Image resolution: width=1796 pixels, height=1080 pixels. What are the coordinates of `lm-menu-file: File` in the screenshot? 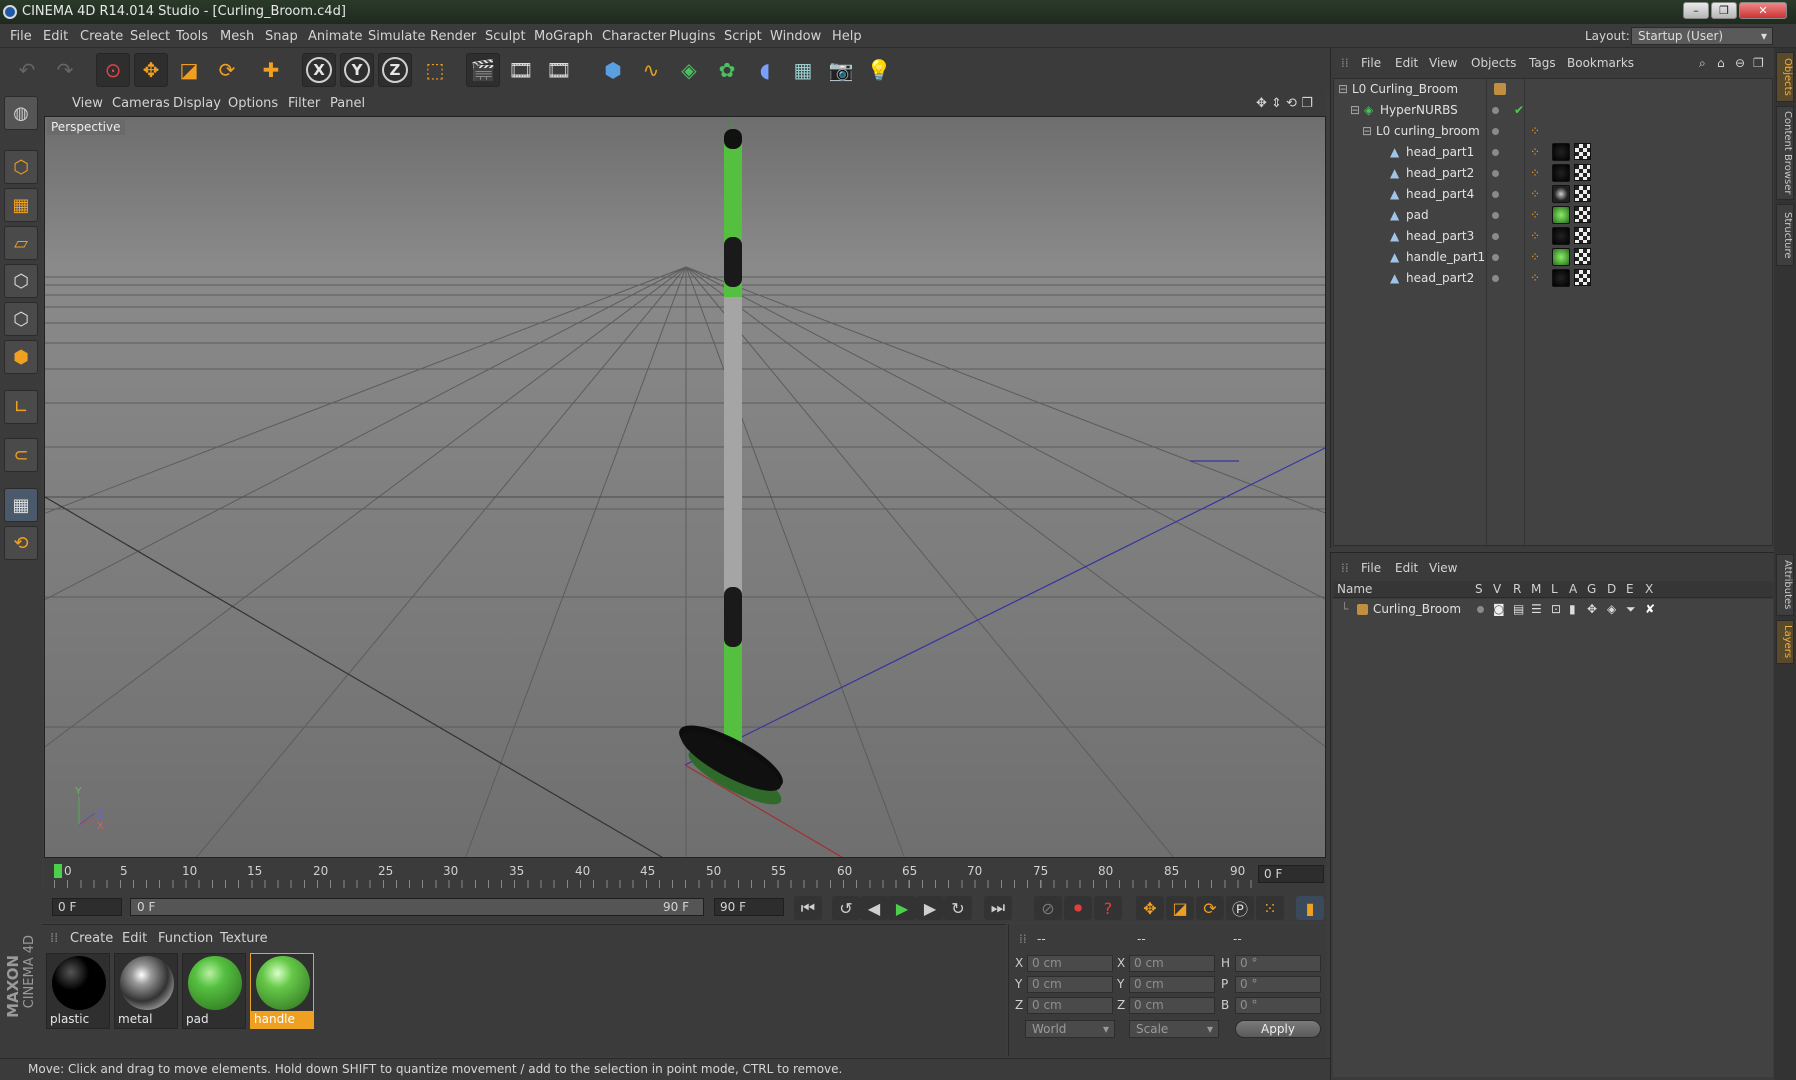 It's located at (1371, 568).